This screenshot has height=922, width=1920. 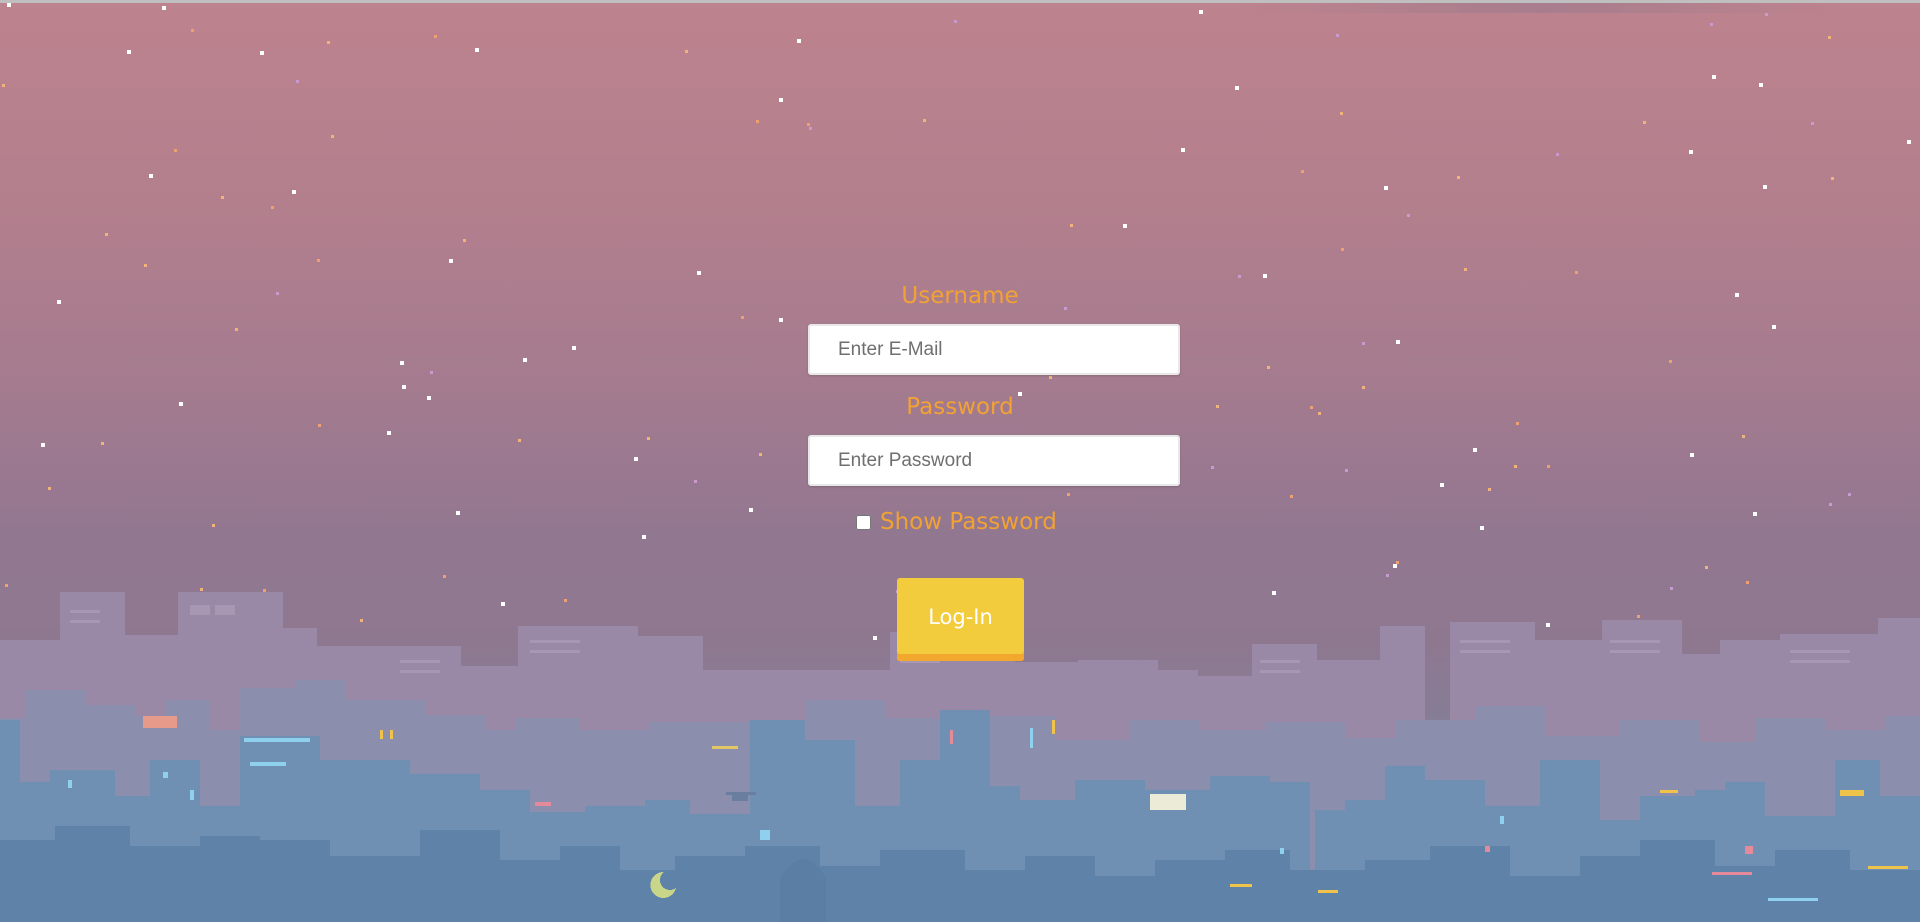 I want to click on email-field, so click(x=994, y=349).